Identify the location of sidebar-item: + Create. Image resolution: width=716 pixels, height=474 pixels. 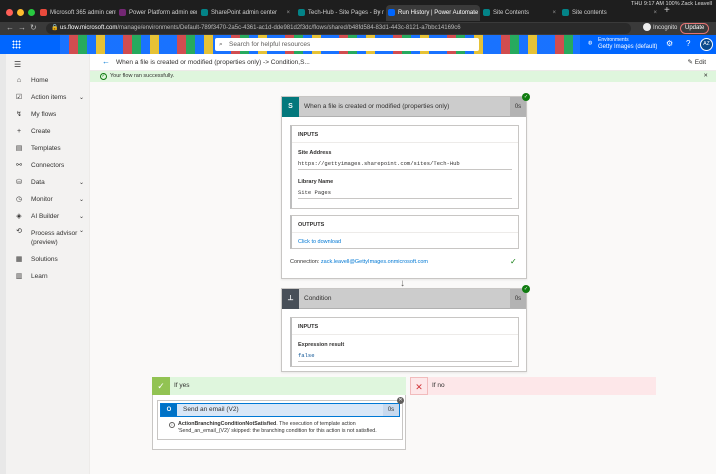
(48, 132).